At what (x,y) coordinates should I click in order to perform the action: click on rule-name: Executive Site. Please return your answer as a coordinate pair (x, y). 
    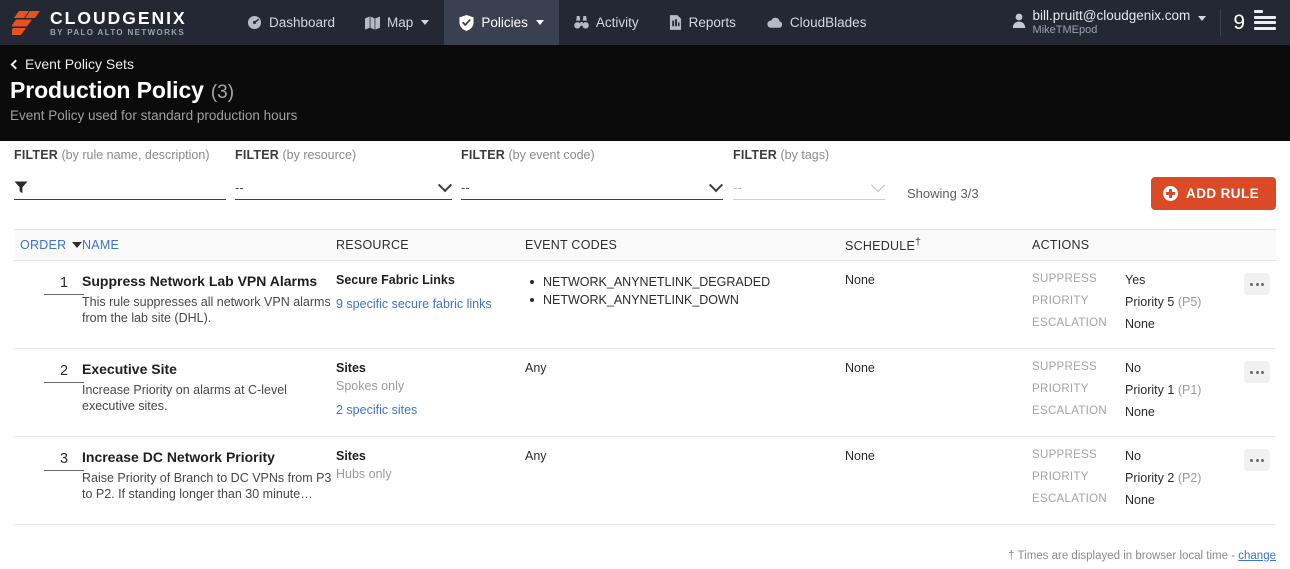
    Looking at the image, I should click on (129, 369).